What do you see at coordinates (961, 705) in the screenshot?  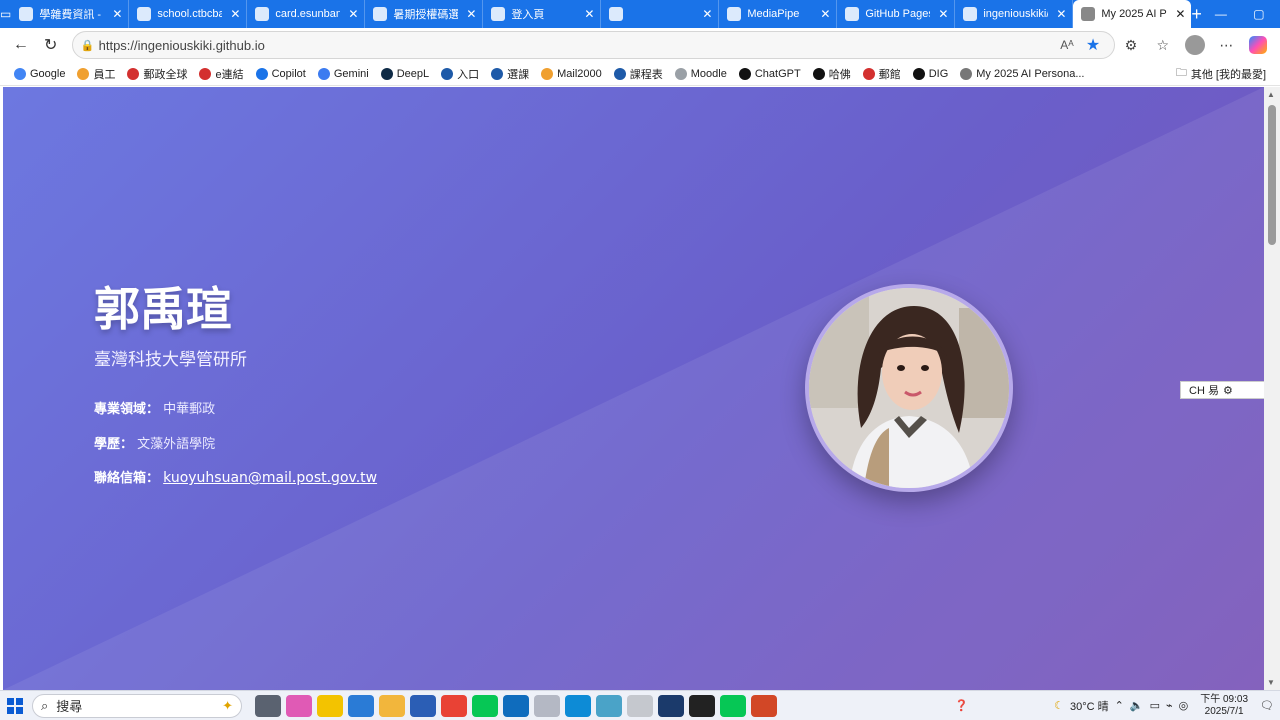 I see `help-icon: ❓` at bounding box center [961, 705].